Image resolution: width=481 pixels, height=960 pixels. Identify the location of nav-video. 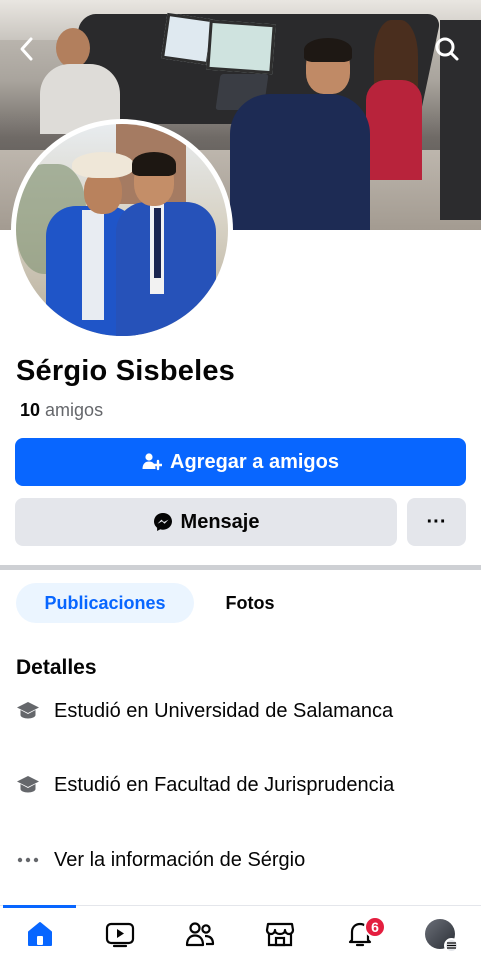
(120, 933).